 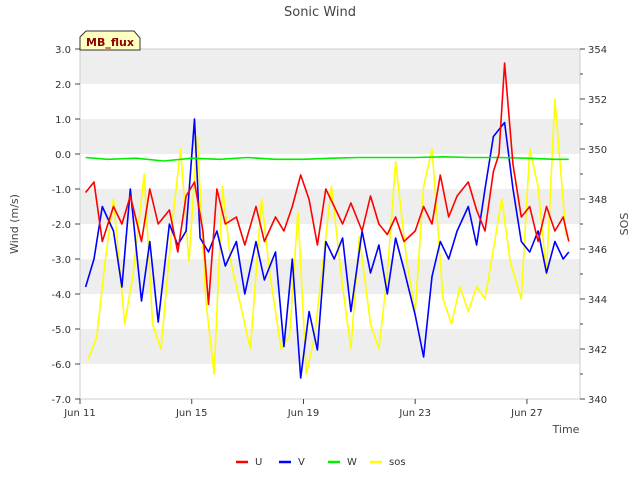 What do you see at coordinates (320, 12) in the screenshot?
I see `chart-title: Sonic Wind` at bounding box center [320, 12].